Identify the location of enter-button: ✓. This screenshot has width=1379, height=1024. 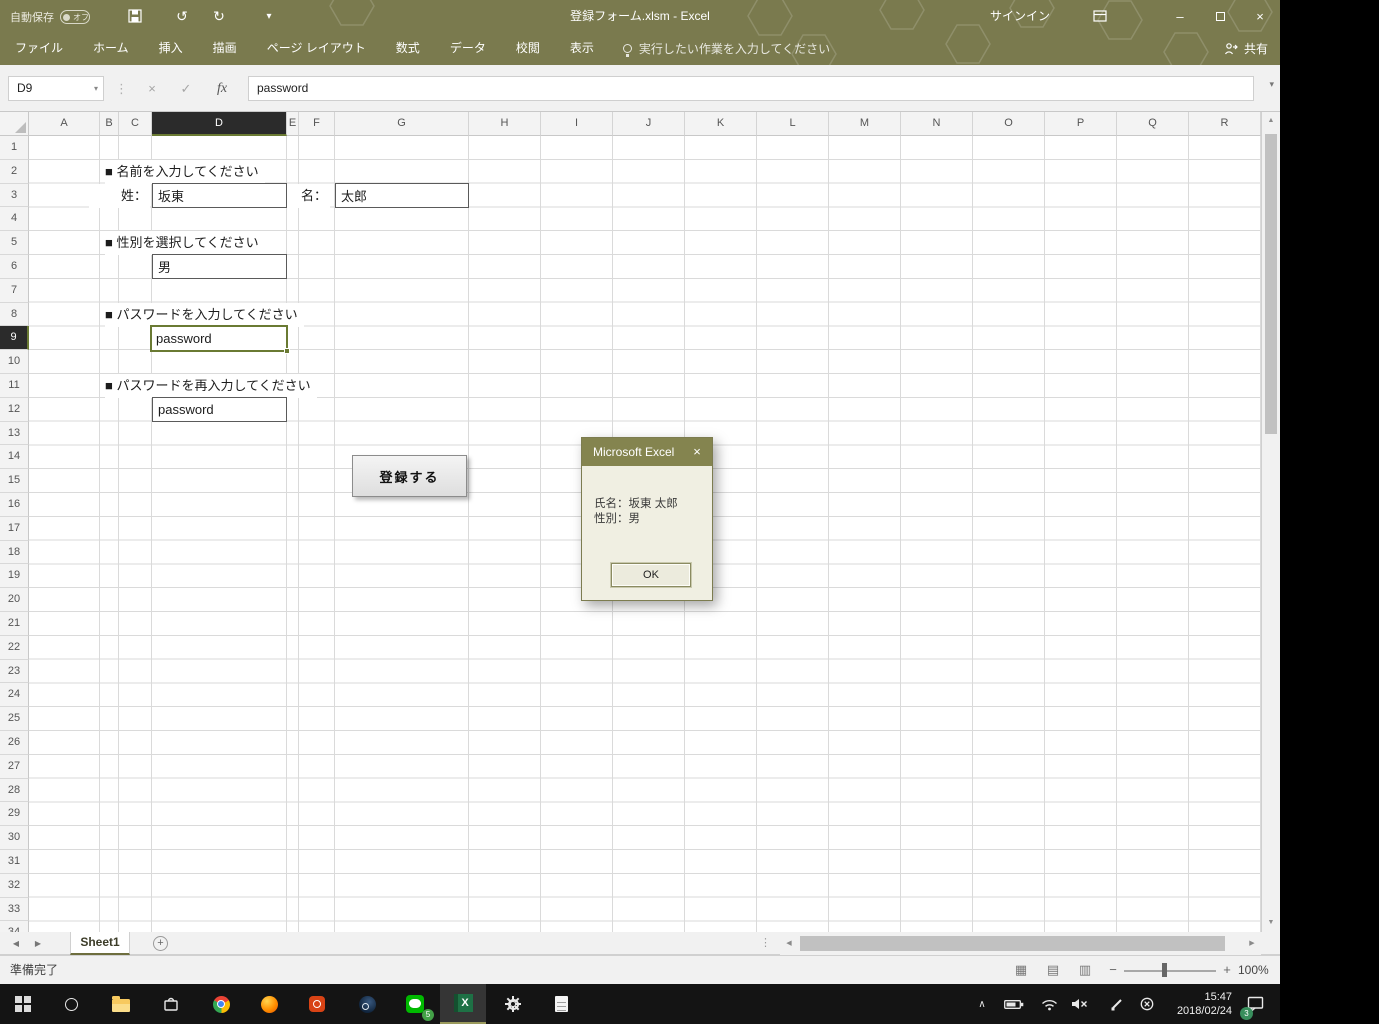
(186, 88).